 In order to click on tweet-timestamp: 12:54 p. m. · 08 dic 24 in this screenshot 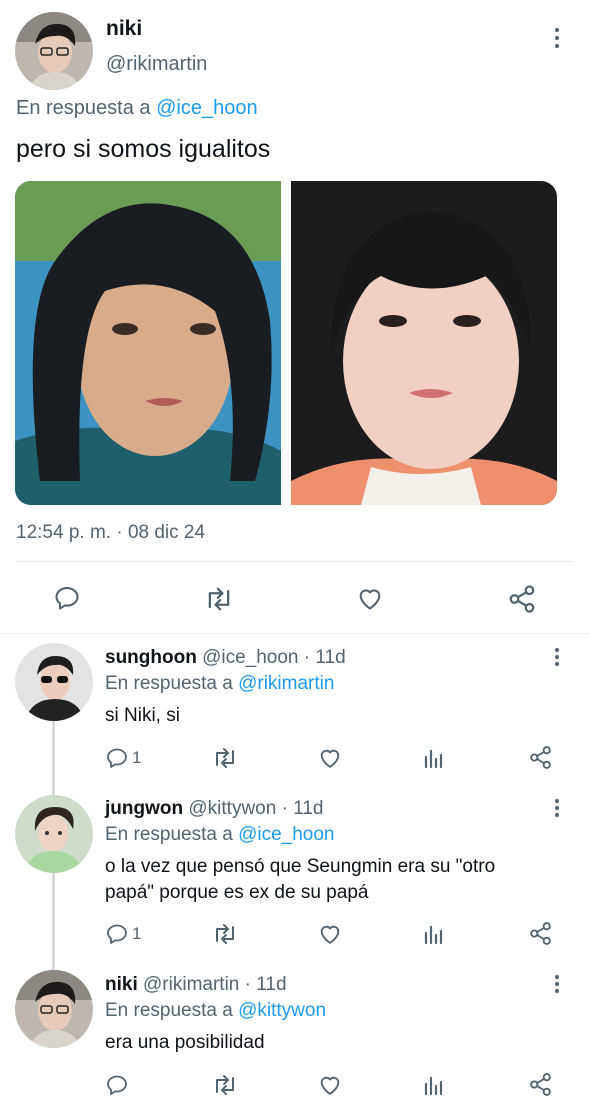, I will do `click(110, 533)`.